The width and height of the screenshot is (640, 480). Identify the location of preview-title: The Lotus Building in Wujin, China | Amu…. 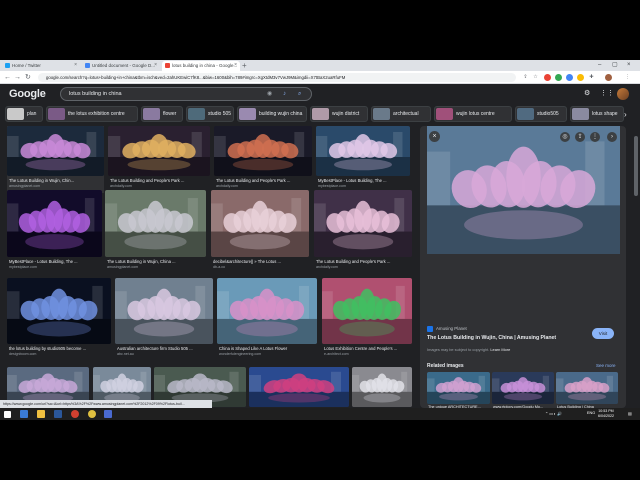
(491, 338).